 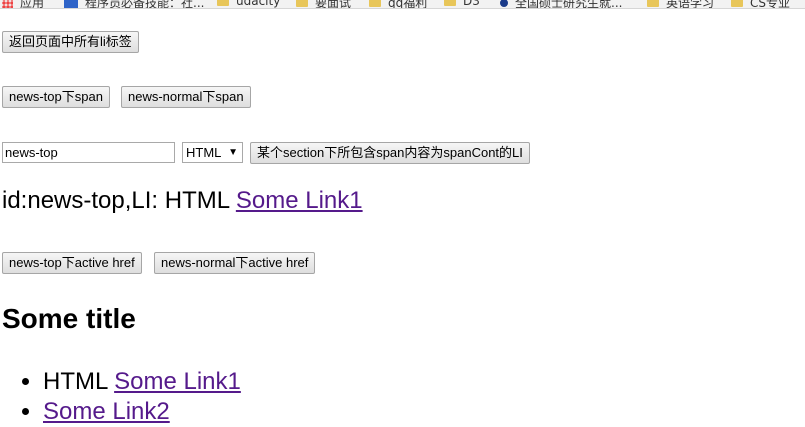 I want to click on list-item: Some Link2, so click(x=142, y=412).